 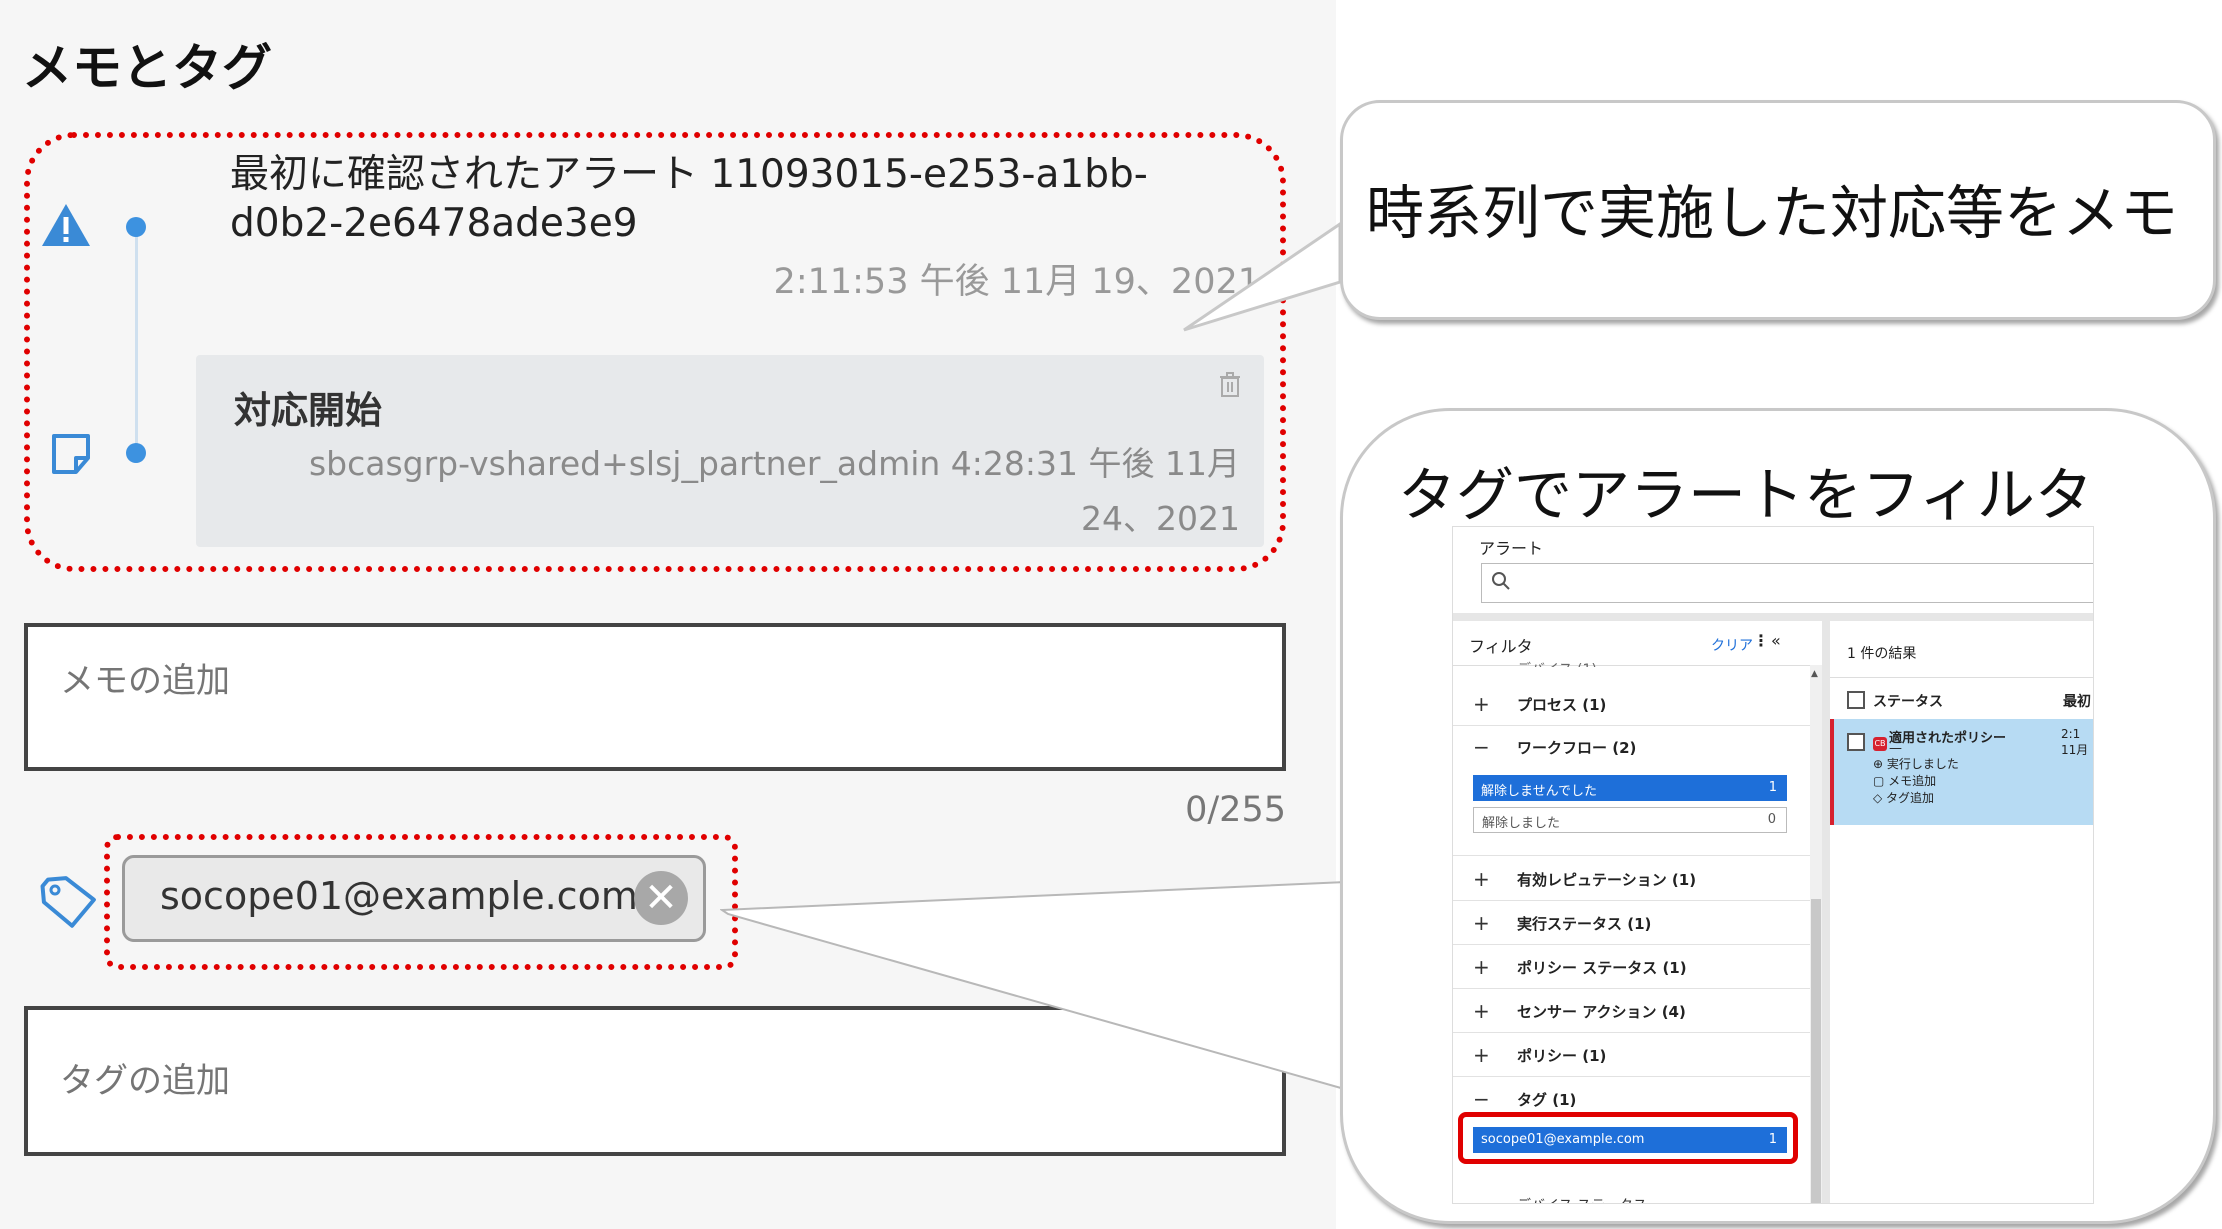 What do you see at coordinates (1631, 923) in the screenshot?
I see `filter-row-exec-status: + 実行ステータス (1)` at bounding box center [1631, 923].